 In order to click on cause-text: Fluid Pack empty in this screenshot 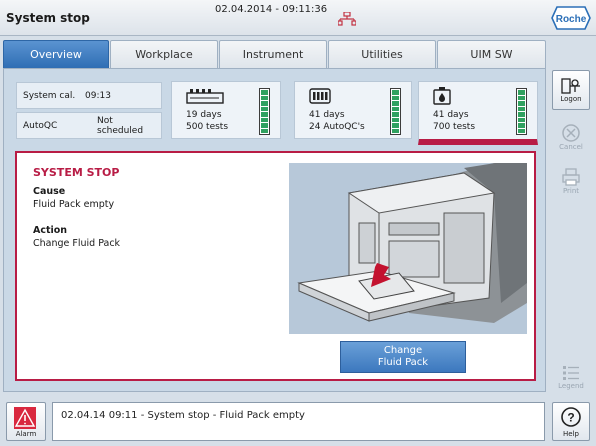, I will do `click(74, 204)`.